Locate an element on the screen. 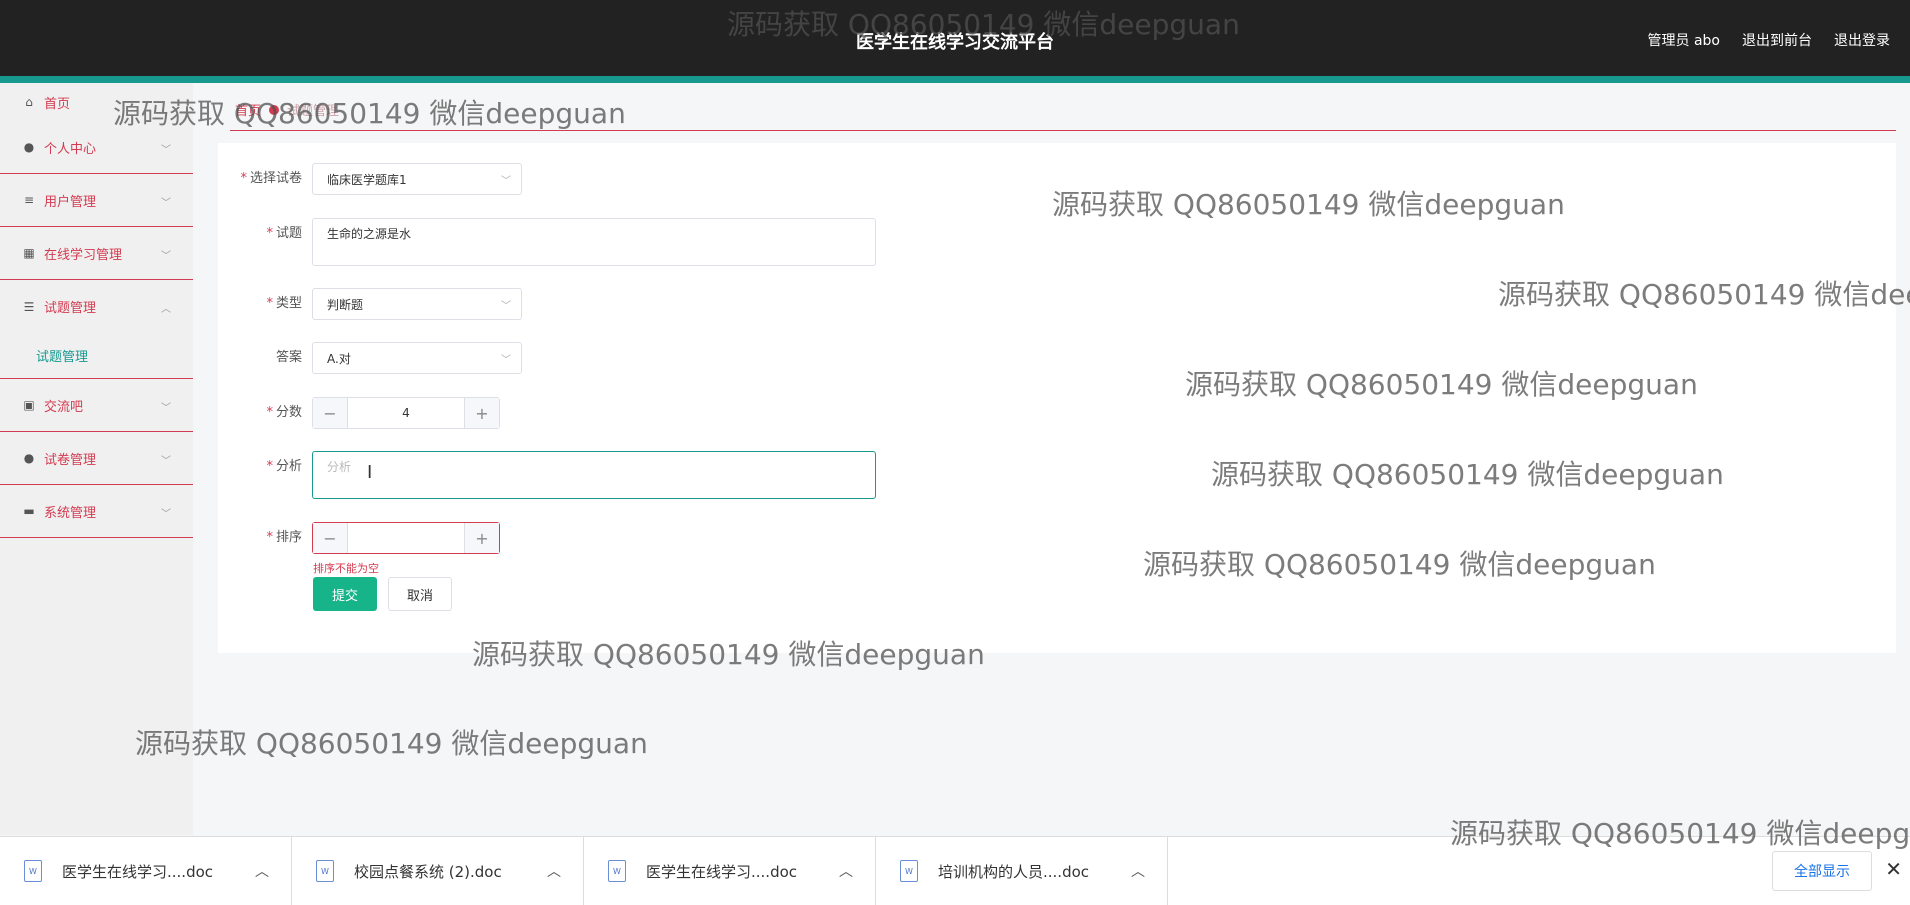  answer-select: A.对 ﹀ is located at coordinates (417, 358).